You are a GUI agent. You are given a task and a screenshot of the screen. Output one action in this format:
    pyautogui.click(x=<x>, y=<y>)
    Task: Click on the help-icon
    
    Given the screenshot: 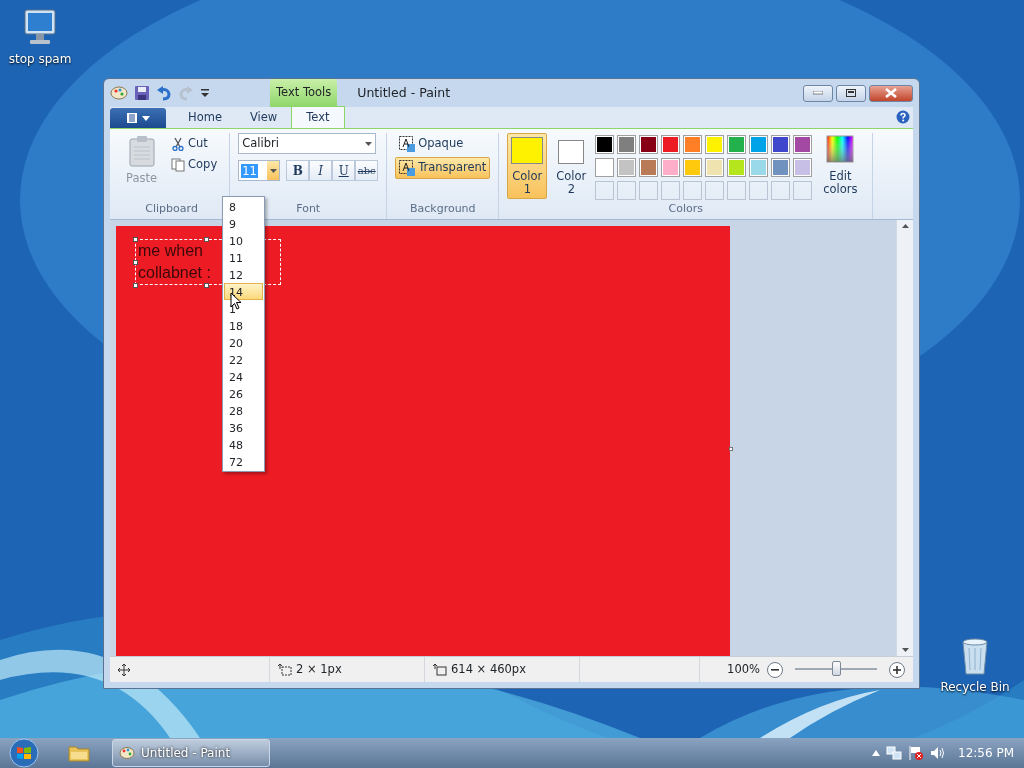 What is the action you would take?
    pyautogui.click(x=903, y=117)
    